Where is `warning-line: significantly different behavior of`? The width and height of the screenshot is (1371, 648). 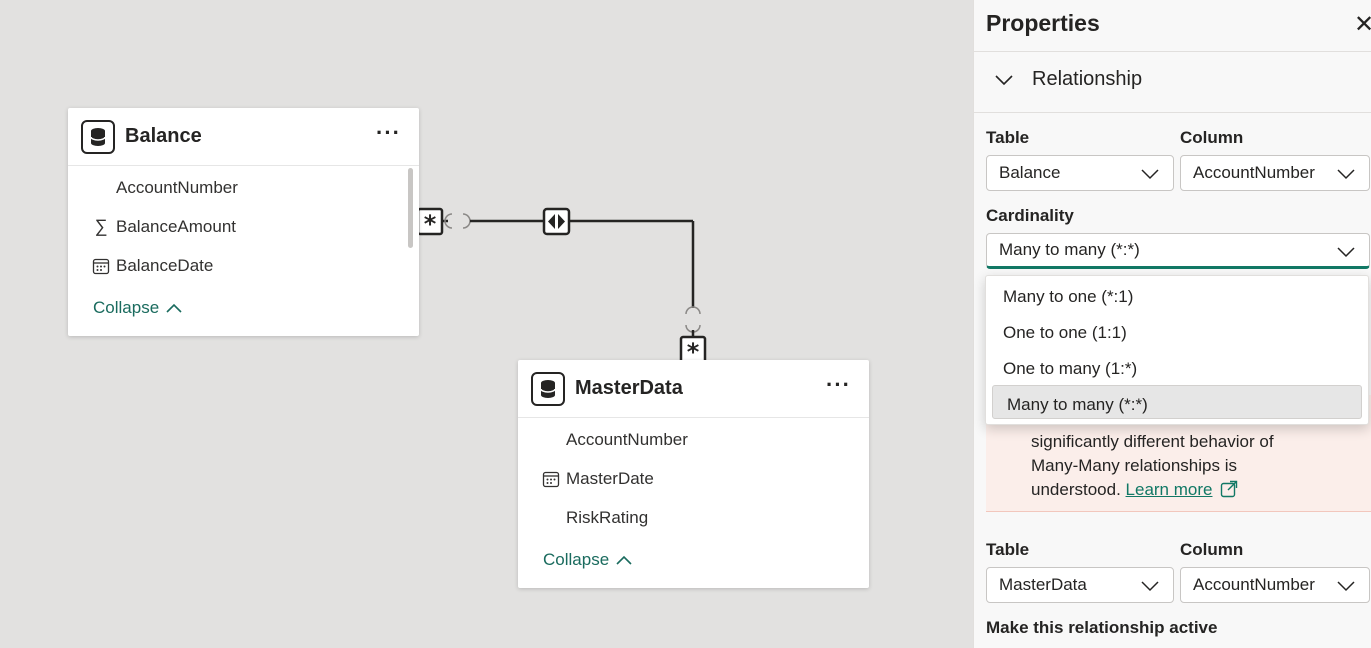
warning-line: significantly different behavior of is located at coordinates (1152, 441).